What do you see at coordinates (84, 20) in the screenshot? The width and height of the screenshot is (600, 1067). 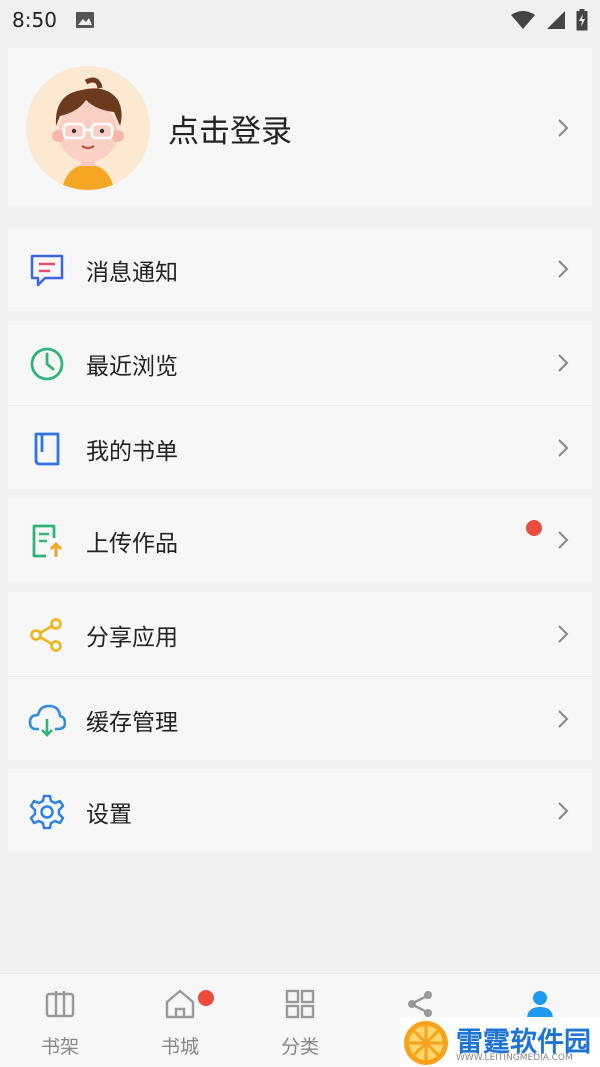 I see `image-notification-icon` at bounding box center [84, 20].